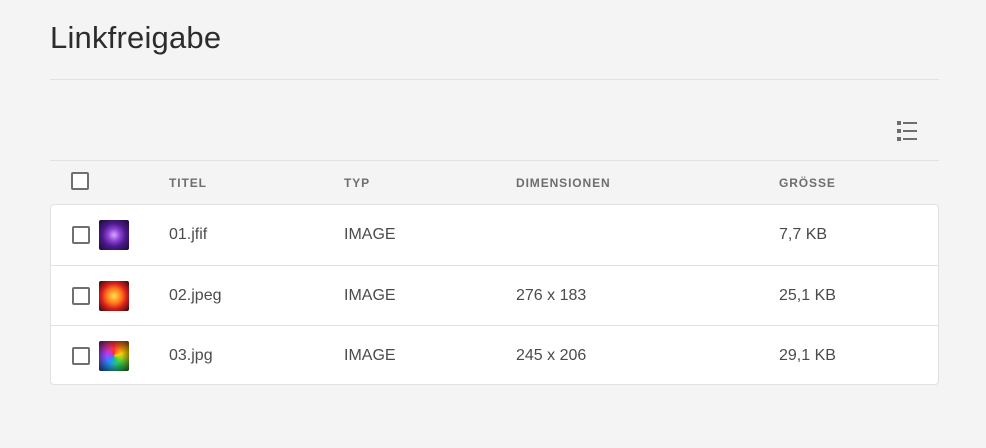  Describe the element at coordinates (551, 295) in the screenshot. I see `file-dimensions: 276 x 183` at that location.